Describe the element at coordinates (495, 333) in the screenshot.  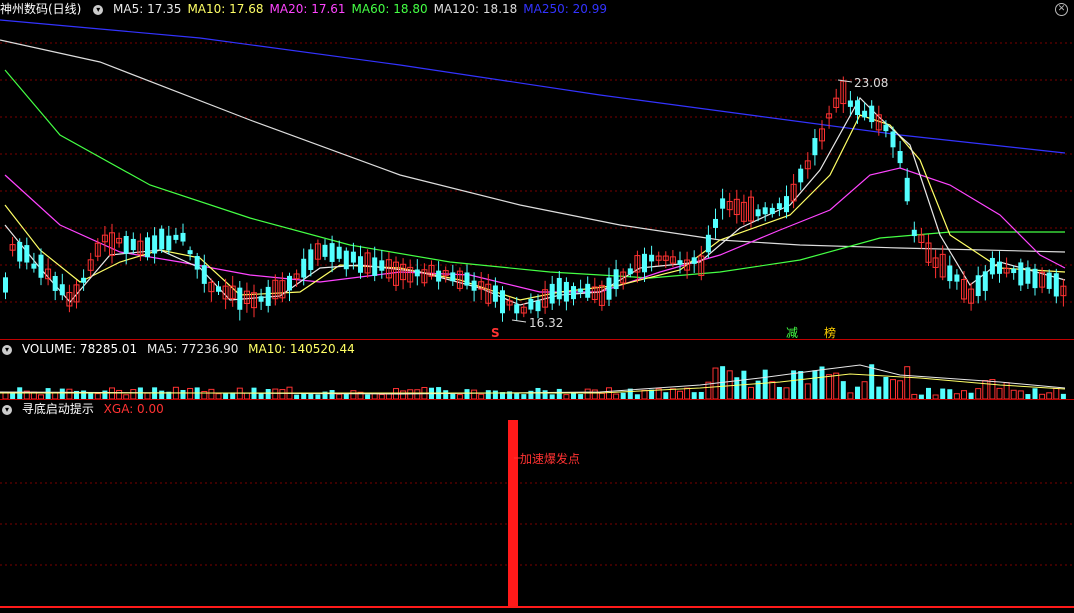
I see `signal-s-marker: S` at that location.